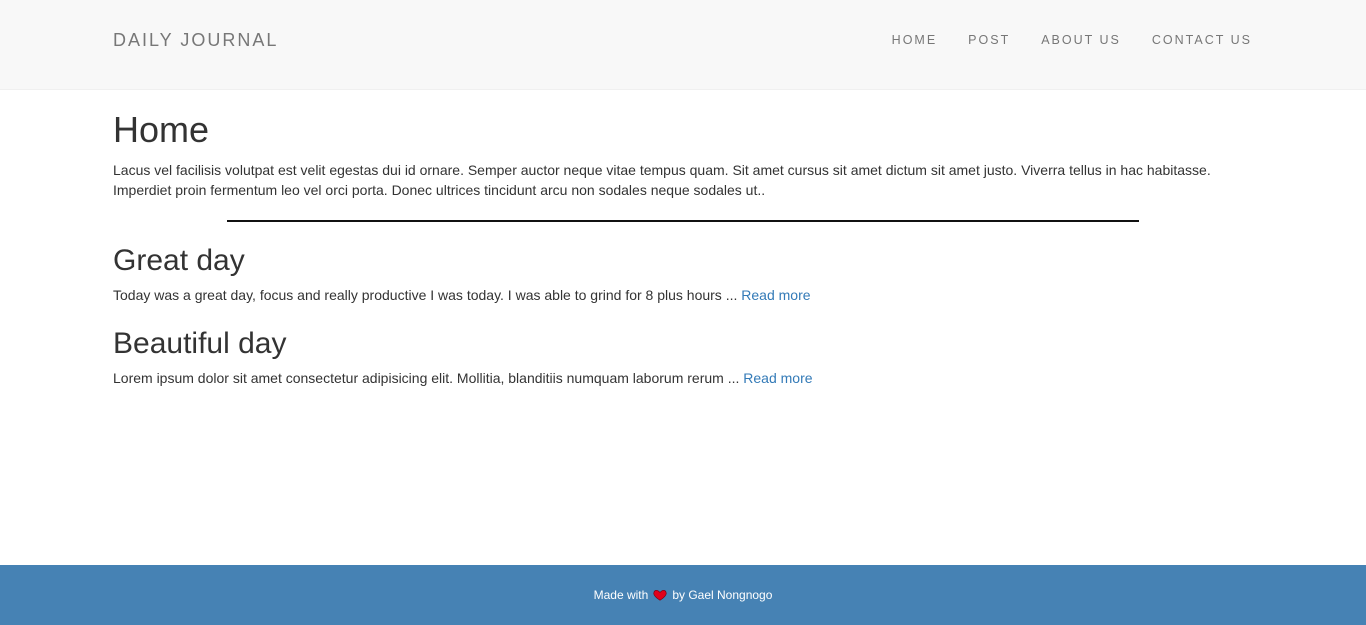  Describe the element at coordinates (683, 221) in the screenshot. I see `section-divider` at that location.